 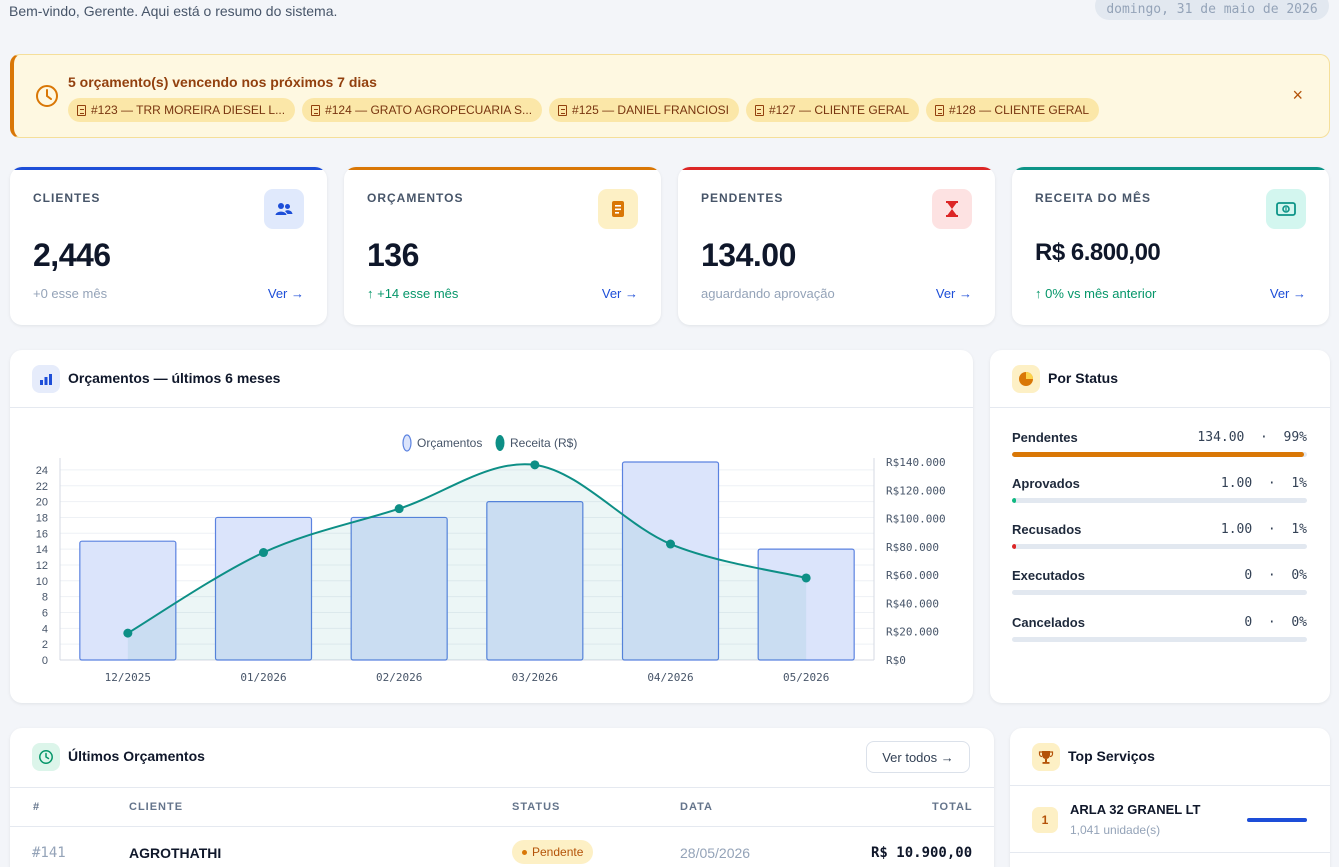 What do you see at coordinates (500, 443) in the screenshot?
I see `legend-swatch-line` at bounding box center [500, 443].